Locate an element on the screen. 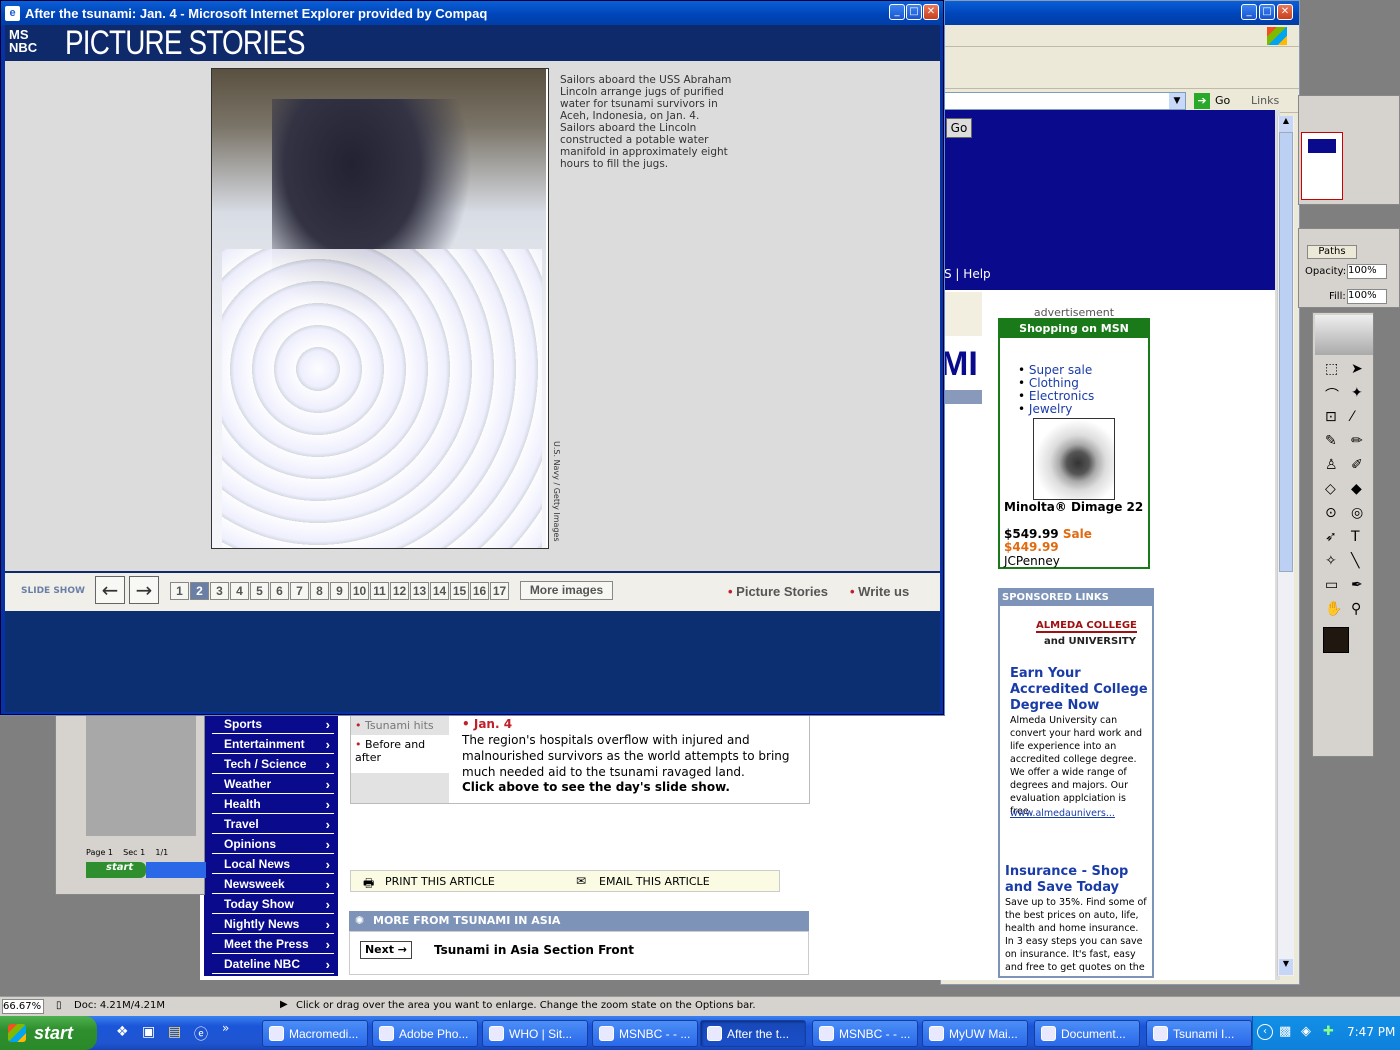 The image size is (1400, 1050). photoshop-tool-icon: ✋ is located at coordinates (1333, 609).